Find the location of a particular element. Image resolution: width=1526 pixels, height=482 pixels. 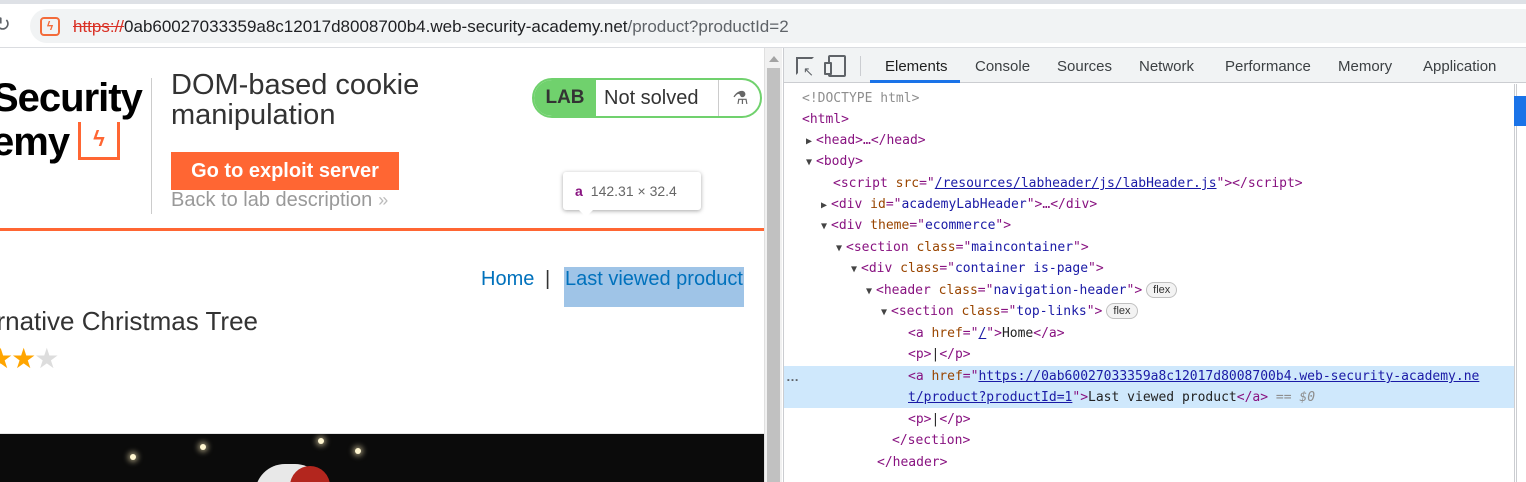

back-link-label: Back to lab description is located at coordinates (272, 200).